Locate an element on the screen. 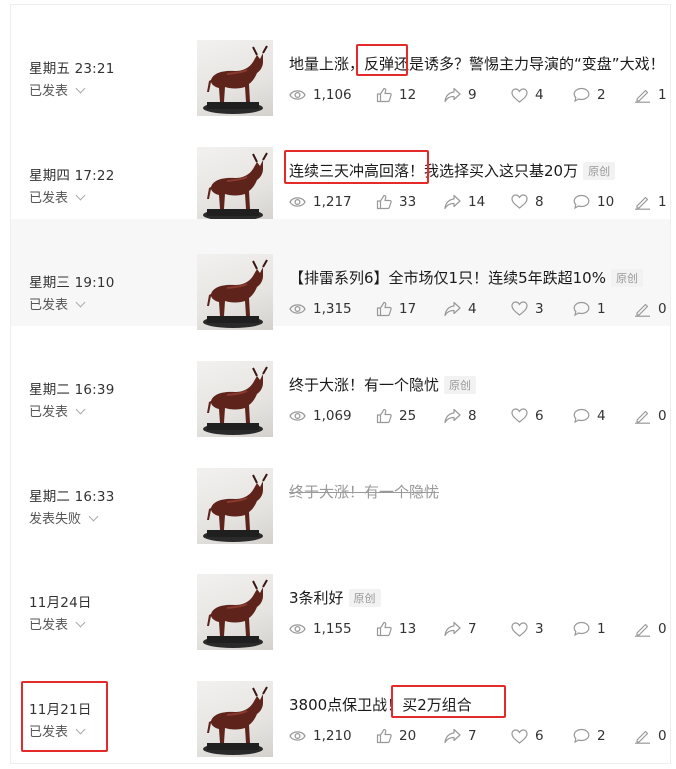 The width and height of the screenshot is (676, 769). article-title: 【排雷系列6】全市场仅1只！连续5年跌超10% 原创 is located at coordinates (466, 277).